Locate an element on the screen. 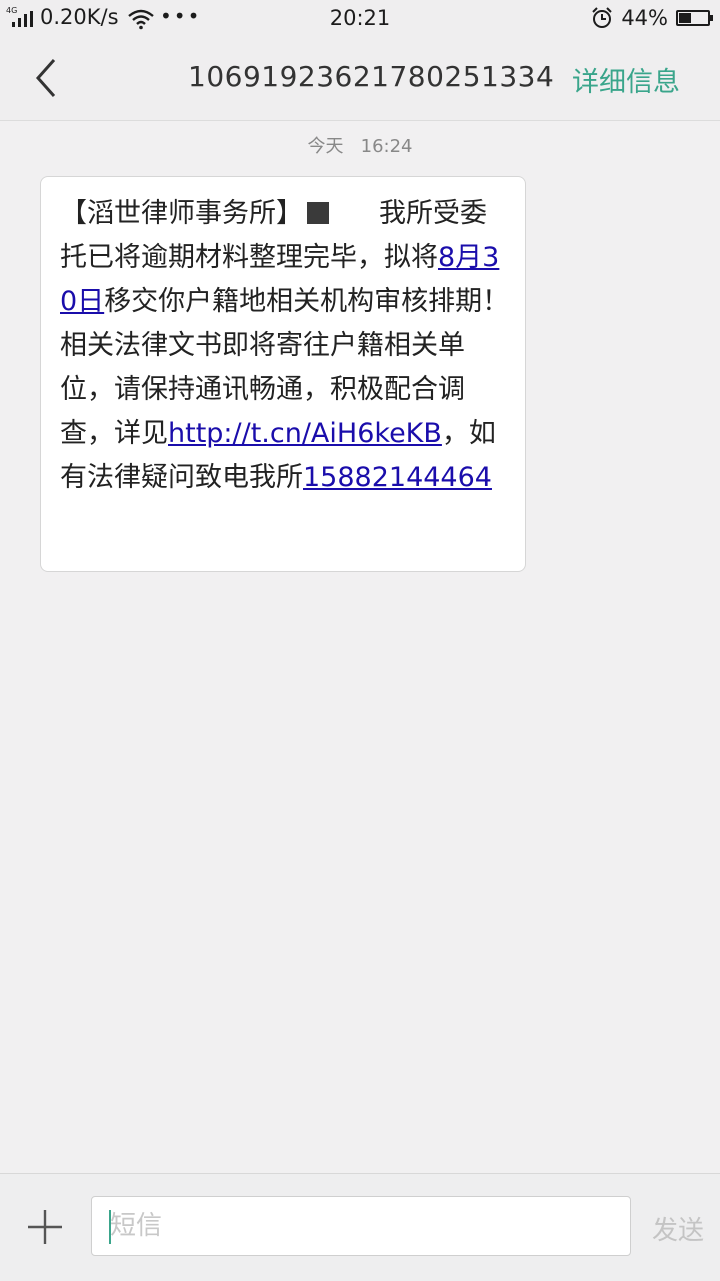 This screenshot has height=1281, width=720. sender-number: 1069192362178025133​4 is located at coordinates (371, 76).